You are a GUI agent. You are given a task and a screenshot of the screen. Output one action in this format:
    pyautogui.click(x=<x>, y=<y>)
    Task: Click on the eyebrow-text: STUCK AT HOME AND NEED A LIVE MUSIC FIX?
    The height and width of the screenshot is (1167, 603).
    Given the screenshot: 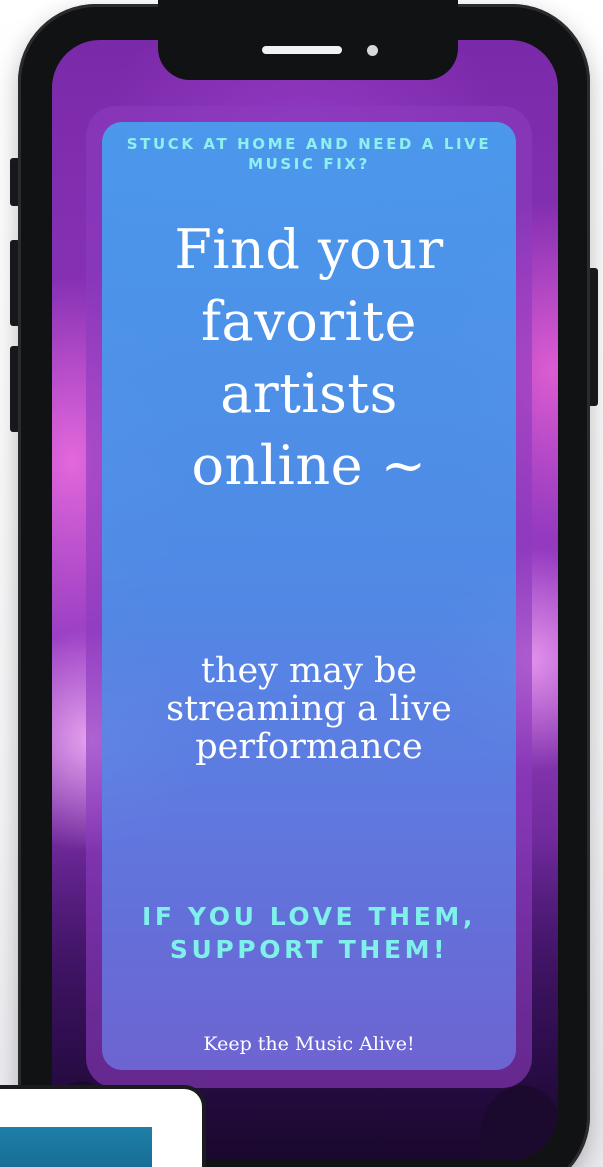 What is the action you would take?
    pyautogui.click(x=309, y=154)
    